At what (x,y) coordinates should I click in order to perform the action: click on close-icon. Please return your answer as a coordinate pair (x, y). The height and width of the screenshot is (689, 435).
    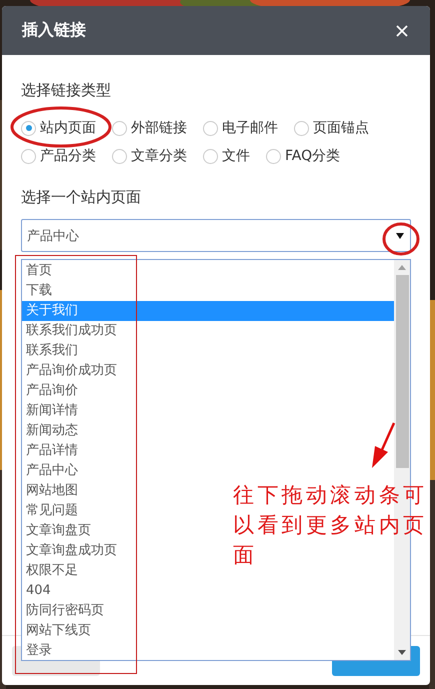
    Looking at the image, I should click on (402, 30).